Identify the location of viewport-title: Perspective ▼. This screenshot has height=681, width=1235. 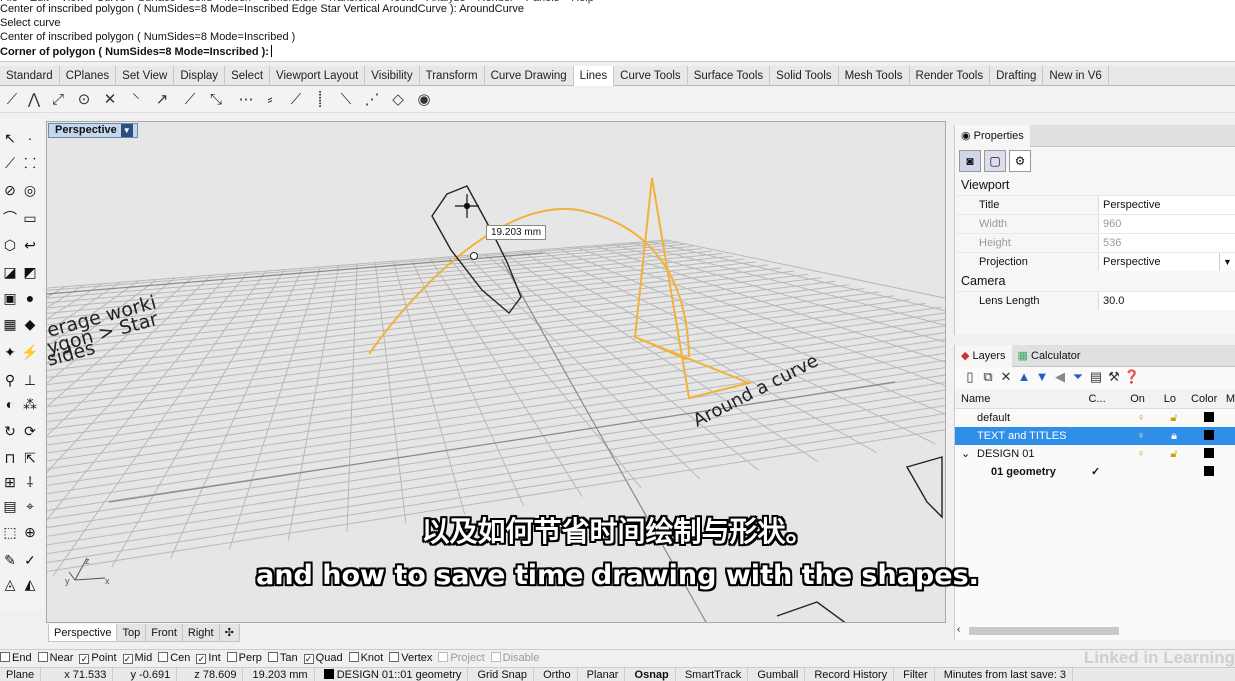
(93, 130).